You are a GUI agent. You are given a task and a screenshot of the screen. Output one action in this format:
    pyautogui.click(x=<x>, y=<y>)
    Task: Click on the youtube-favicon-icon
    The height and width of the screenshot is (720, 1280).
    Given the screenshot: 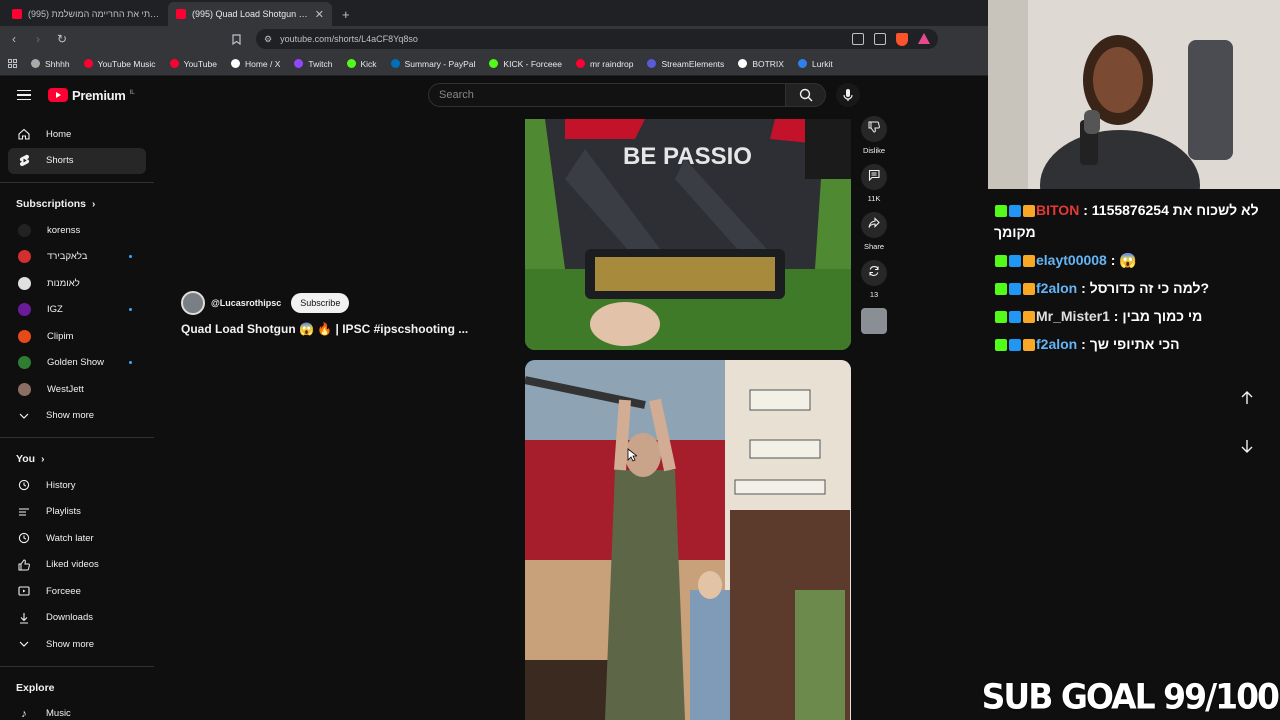 What is the action you would take?
    pyautogui.click(x=181, y=14)
    